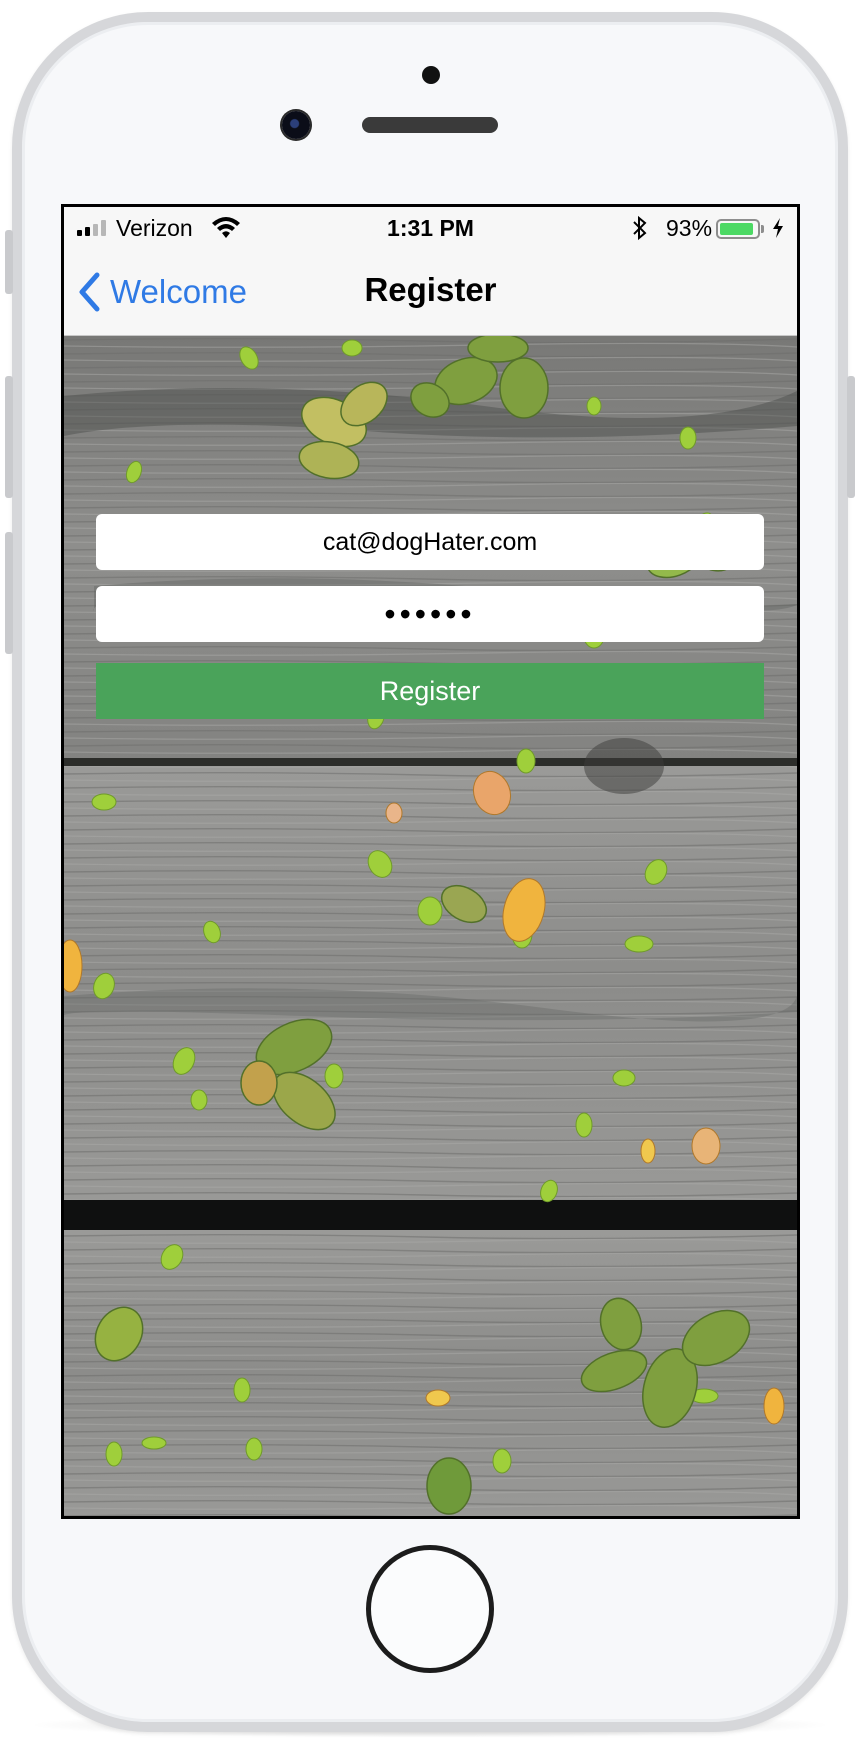  I want to click on proximity-sensor, so click(431, 75).